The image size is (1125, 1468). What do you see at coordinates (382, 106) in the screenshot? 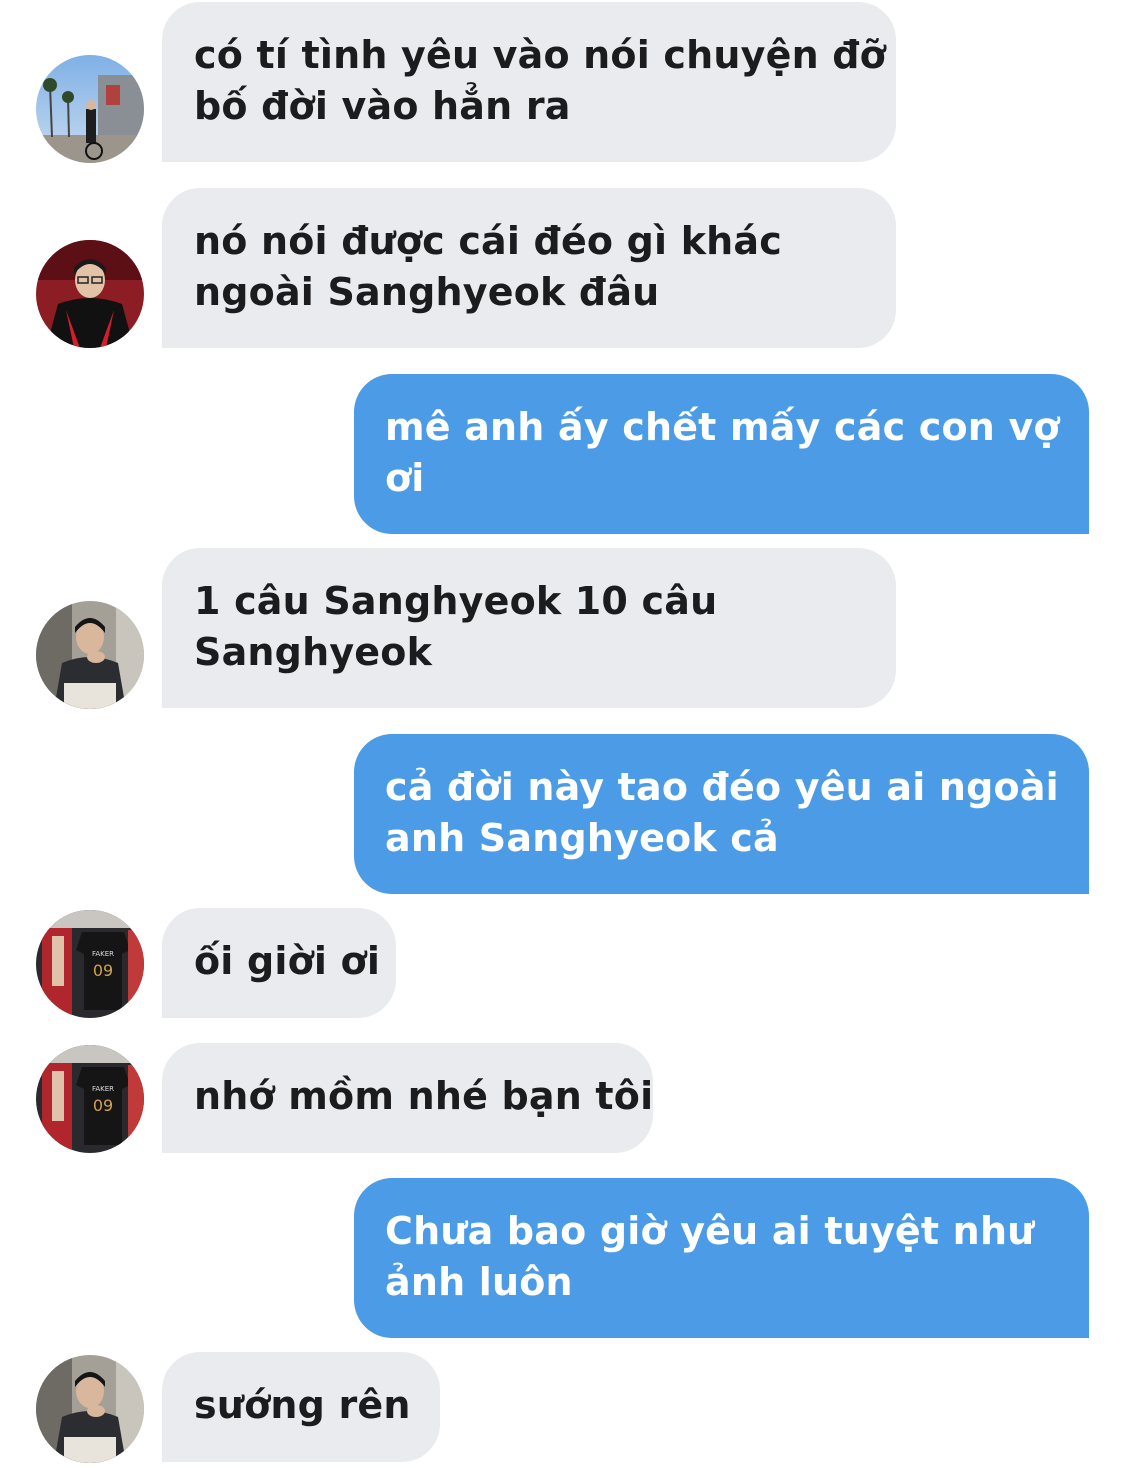
I see `message-text-line: bố đời vào hẳn ra` at bounding box center [382, 106].